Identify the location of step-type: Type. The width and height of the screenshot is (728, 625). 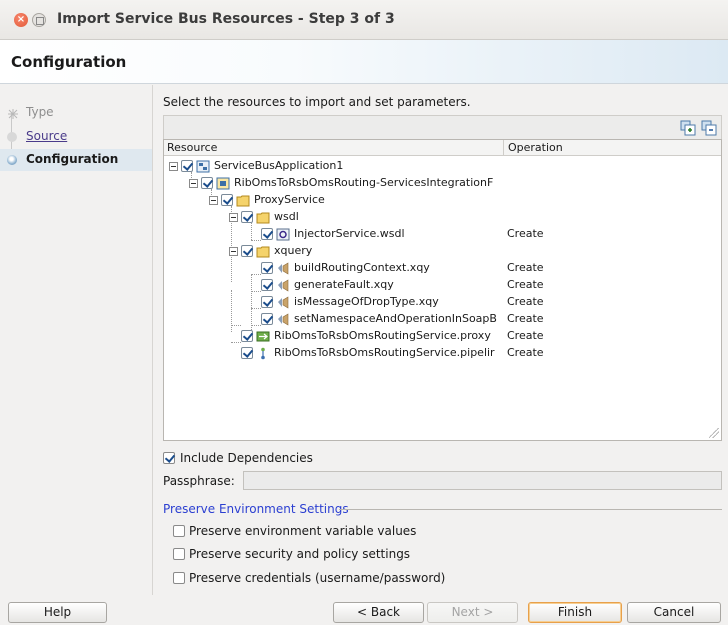
(76, 113).